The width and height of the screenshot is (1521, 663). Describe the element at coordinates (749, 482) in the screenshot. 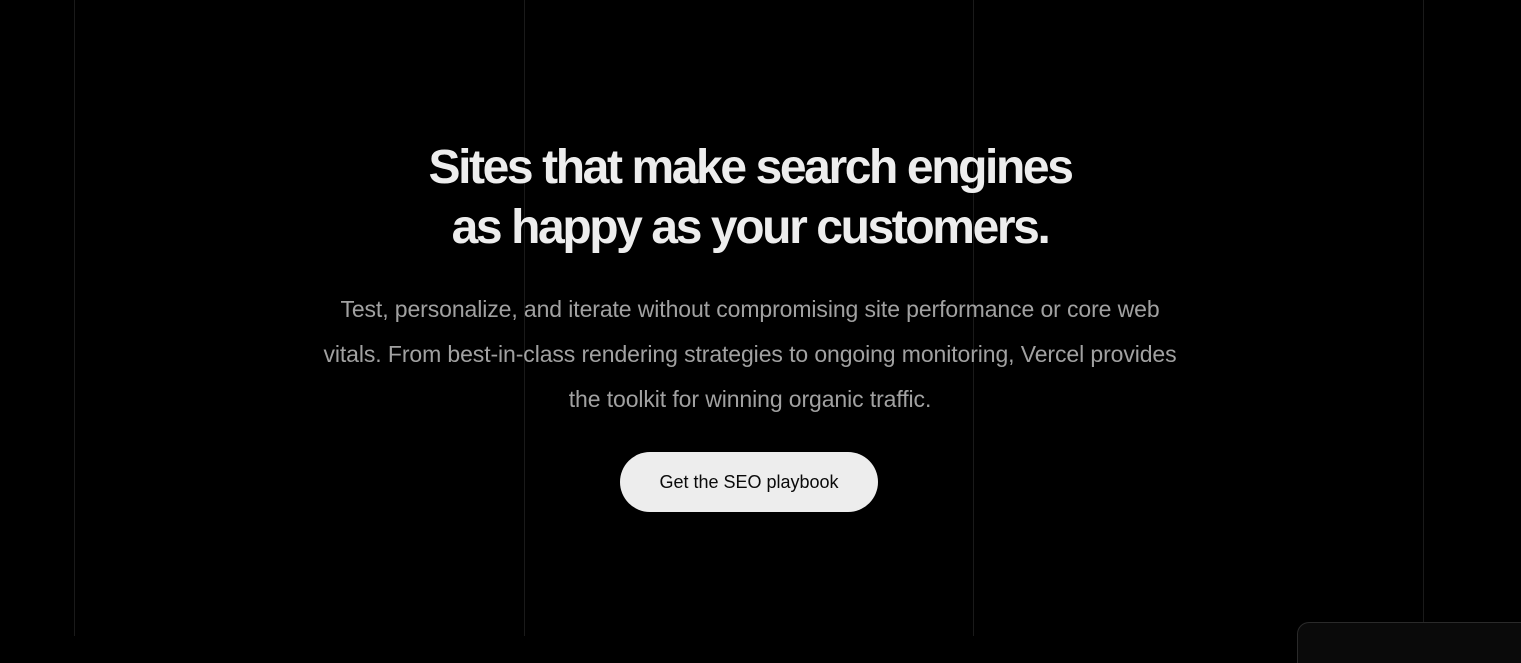

I see `seo-playbook-button: Get the SEO playbook` at that location.